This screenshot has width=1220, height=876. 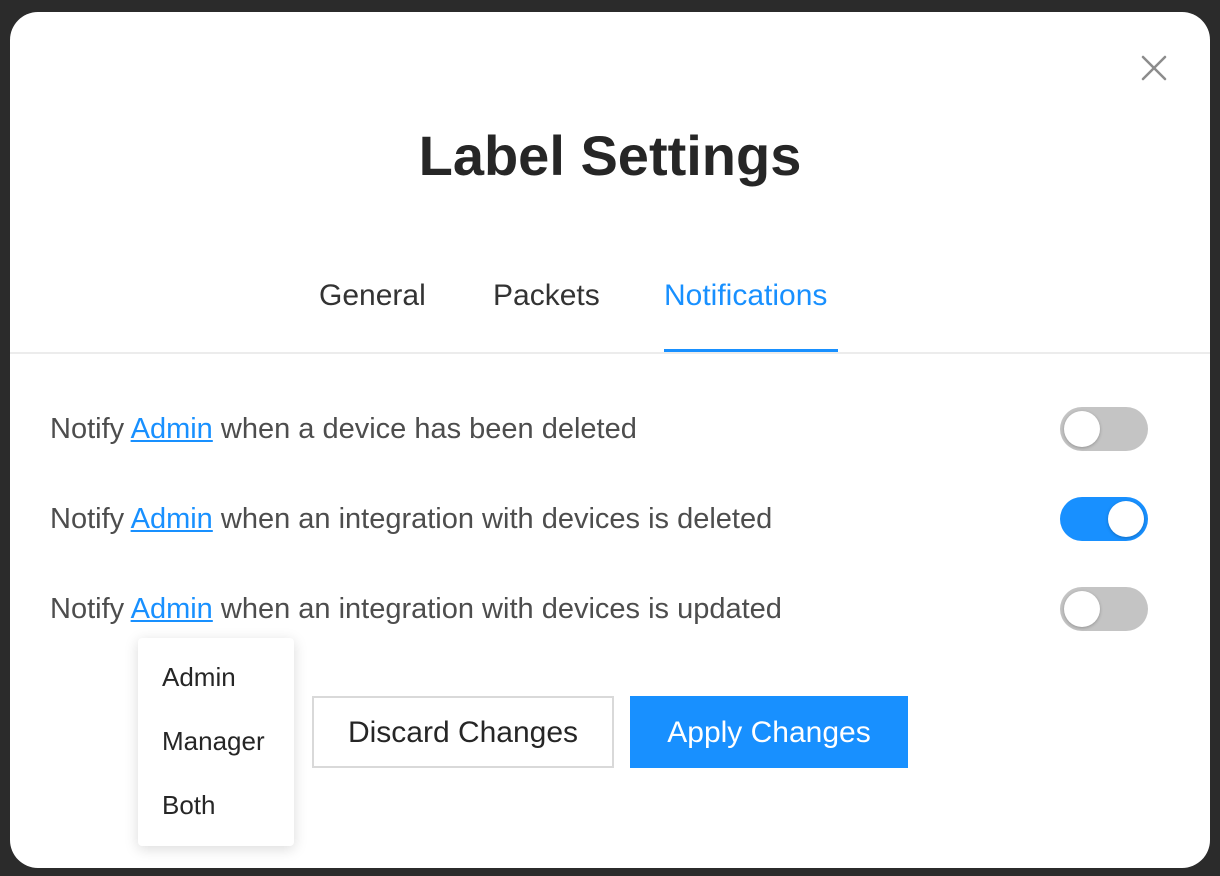 What do you see at coordinates (463, 732) in the screenshot?
I see `discard-changes-button: Discard Changes` at bounding box center [463, 732].